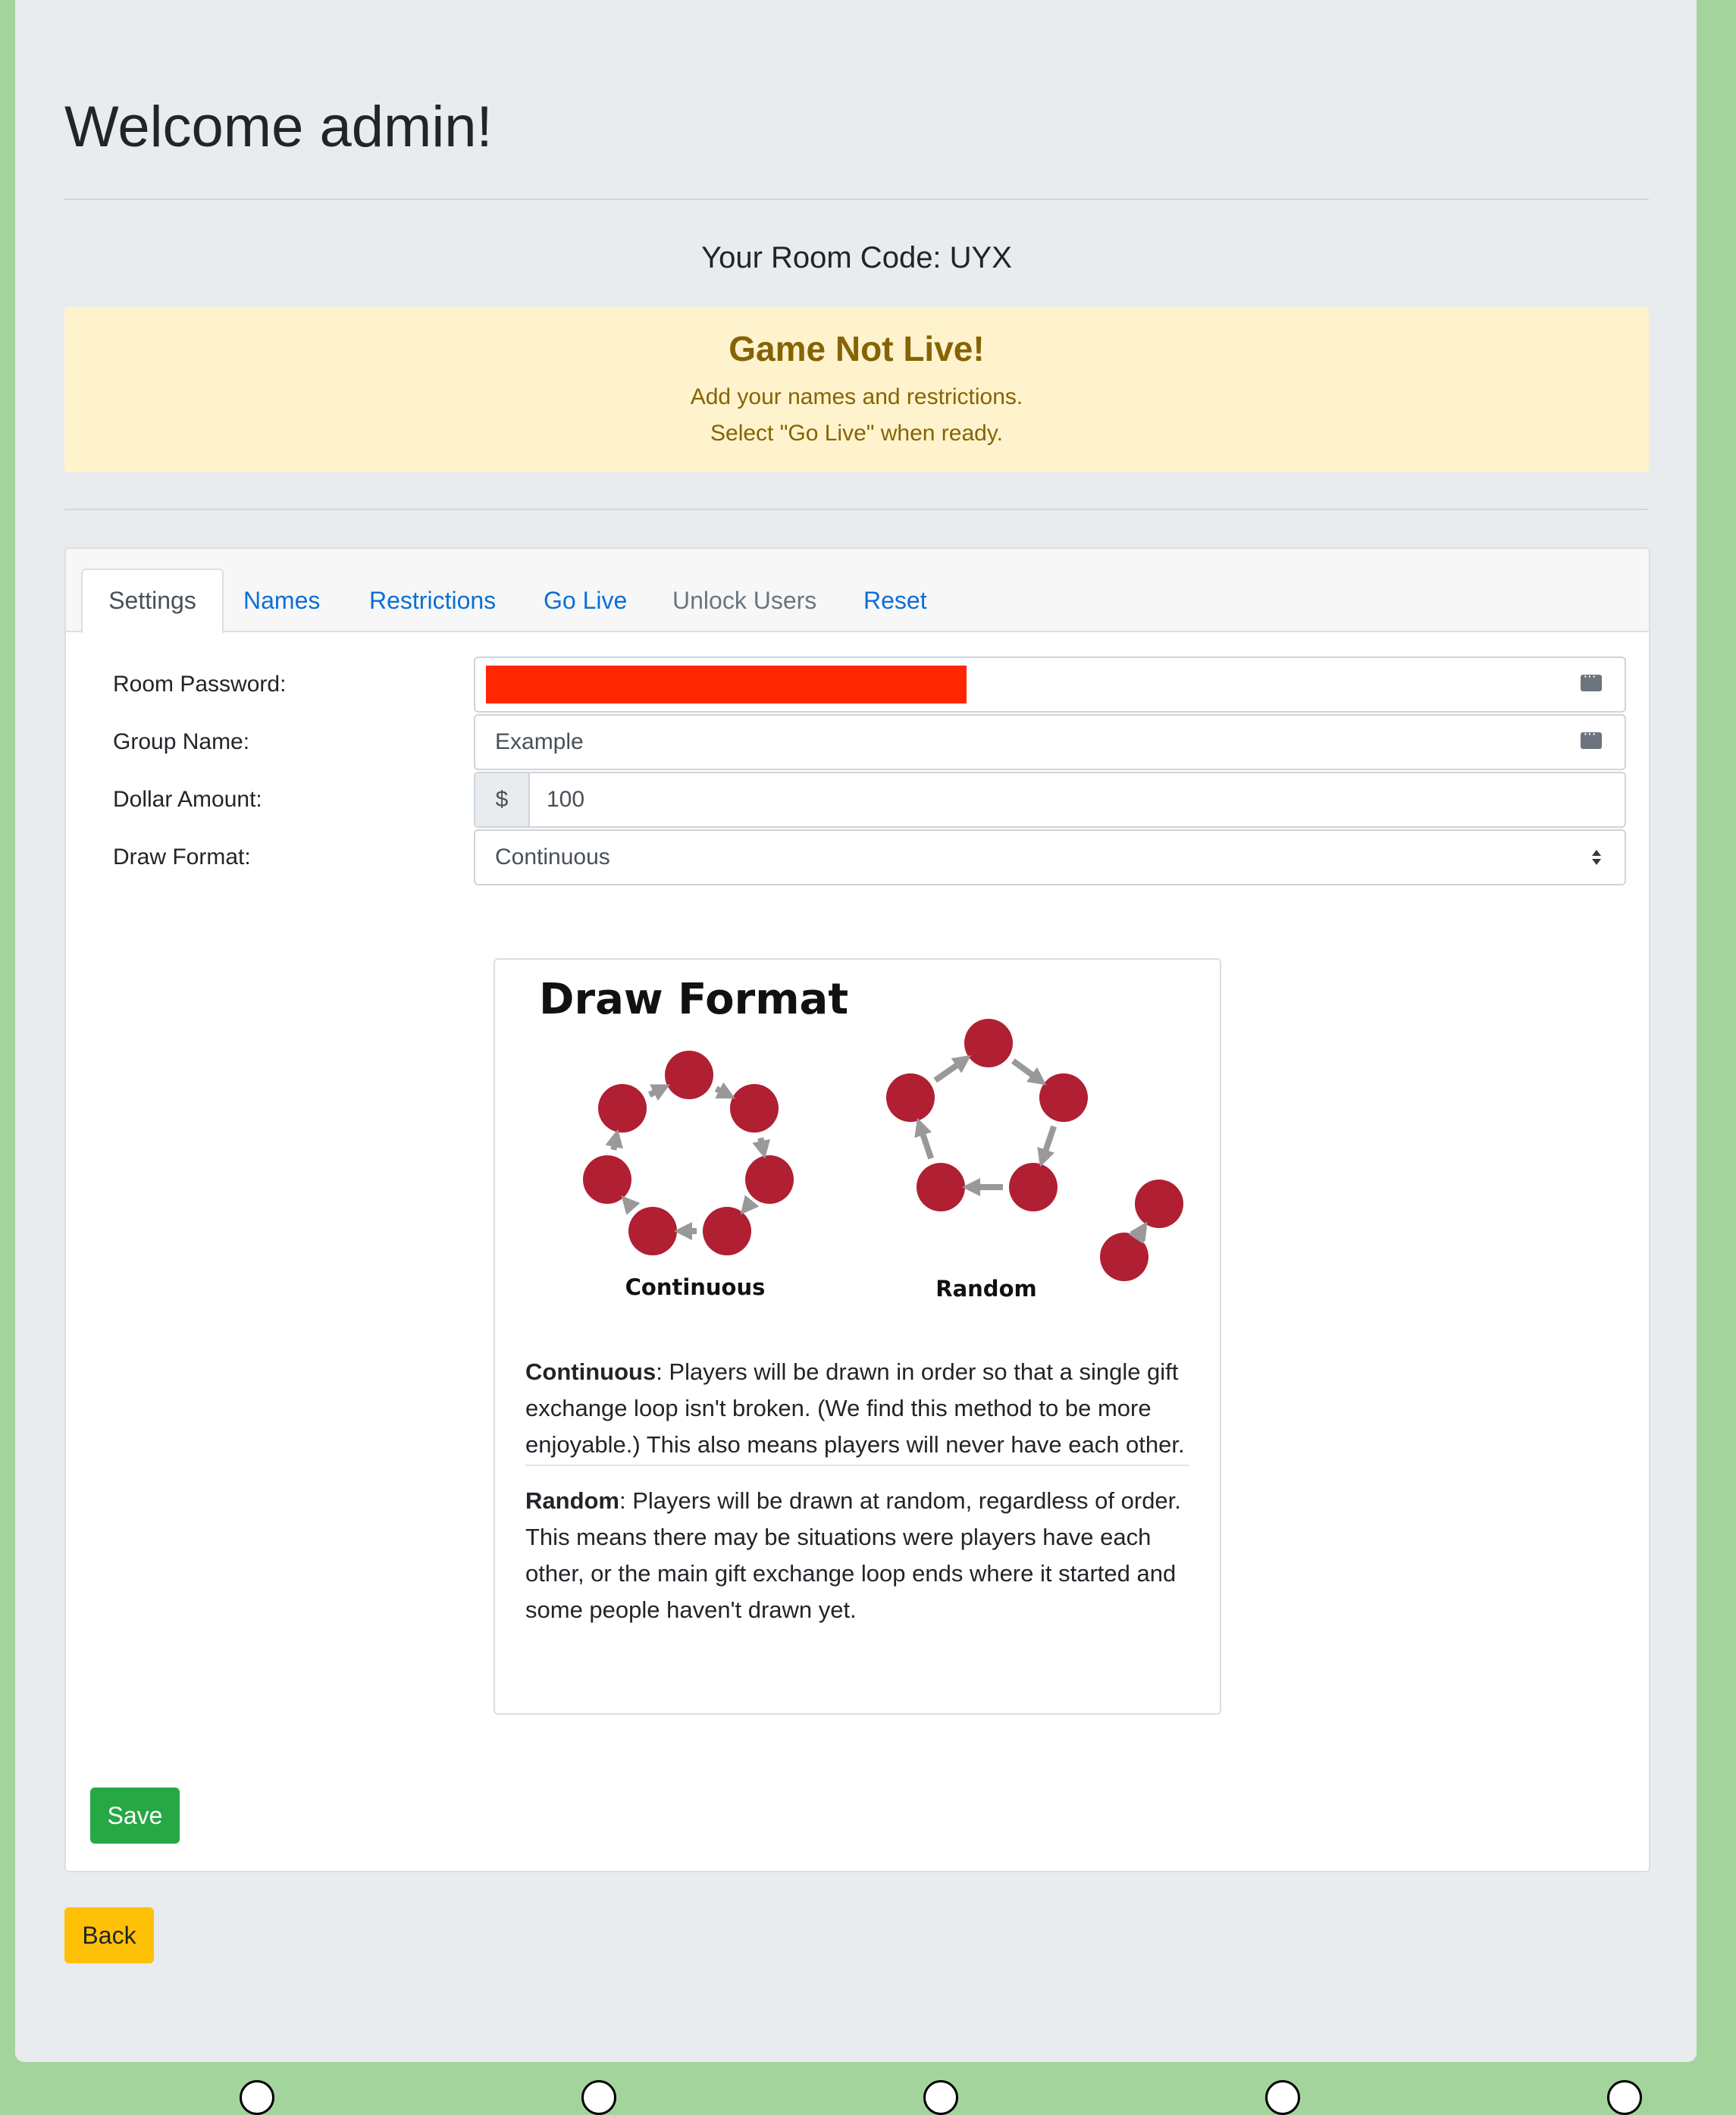 This screenshot has width=1736, height=2115. What do you see at coordinates (883, 1160) in the screenshot?
I see `draw-format-diagram: Continuous Random` at bounding box center [883, 1160].